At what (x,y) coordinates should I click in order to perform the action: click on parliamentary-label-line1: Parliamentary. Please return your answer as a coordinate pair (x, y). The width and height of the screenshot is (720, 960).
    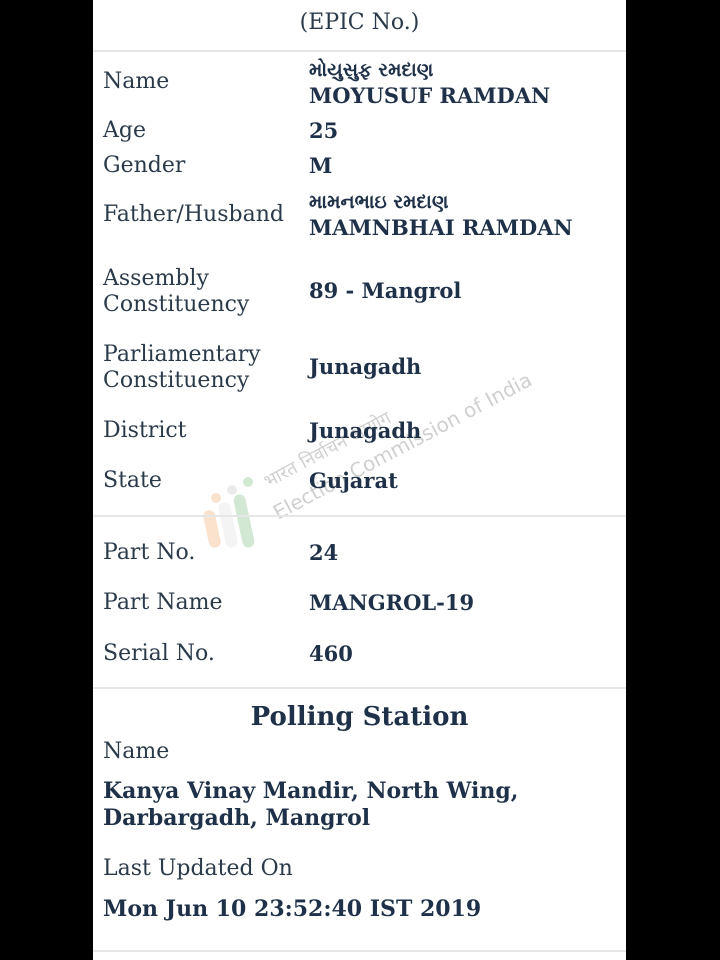
    Looking at the image, I should click on (182, 354).